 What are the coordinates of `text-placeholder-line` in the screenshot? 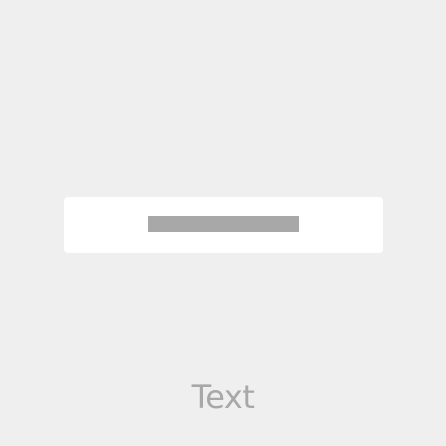 It's located at (223, 224).